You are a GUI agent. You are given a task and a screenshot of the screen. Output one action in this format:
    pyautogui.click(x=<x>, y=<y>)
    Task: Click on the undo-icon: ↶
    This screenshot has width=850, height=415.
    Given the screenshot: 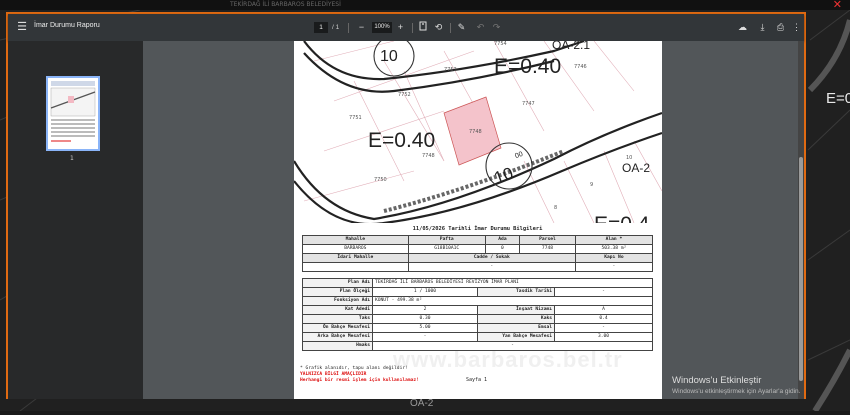 What is the action you would take?
    pyautogui.click(x=480, y=27)
    